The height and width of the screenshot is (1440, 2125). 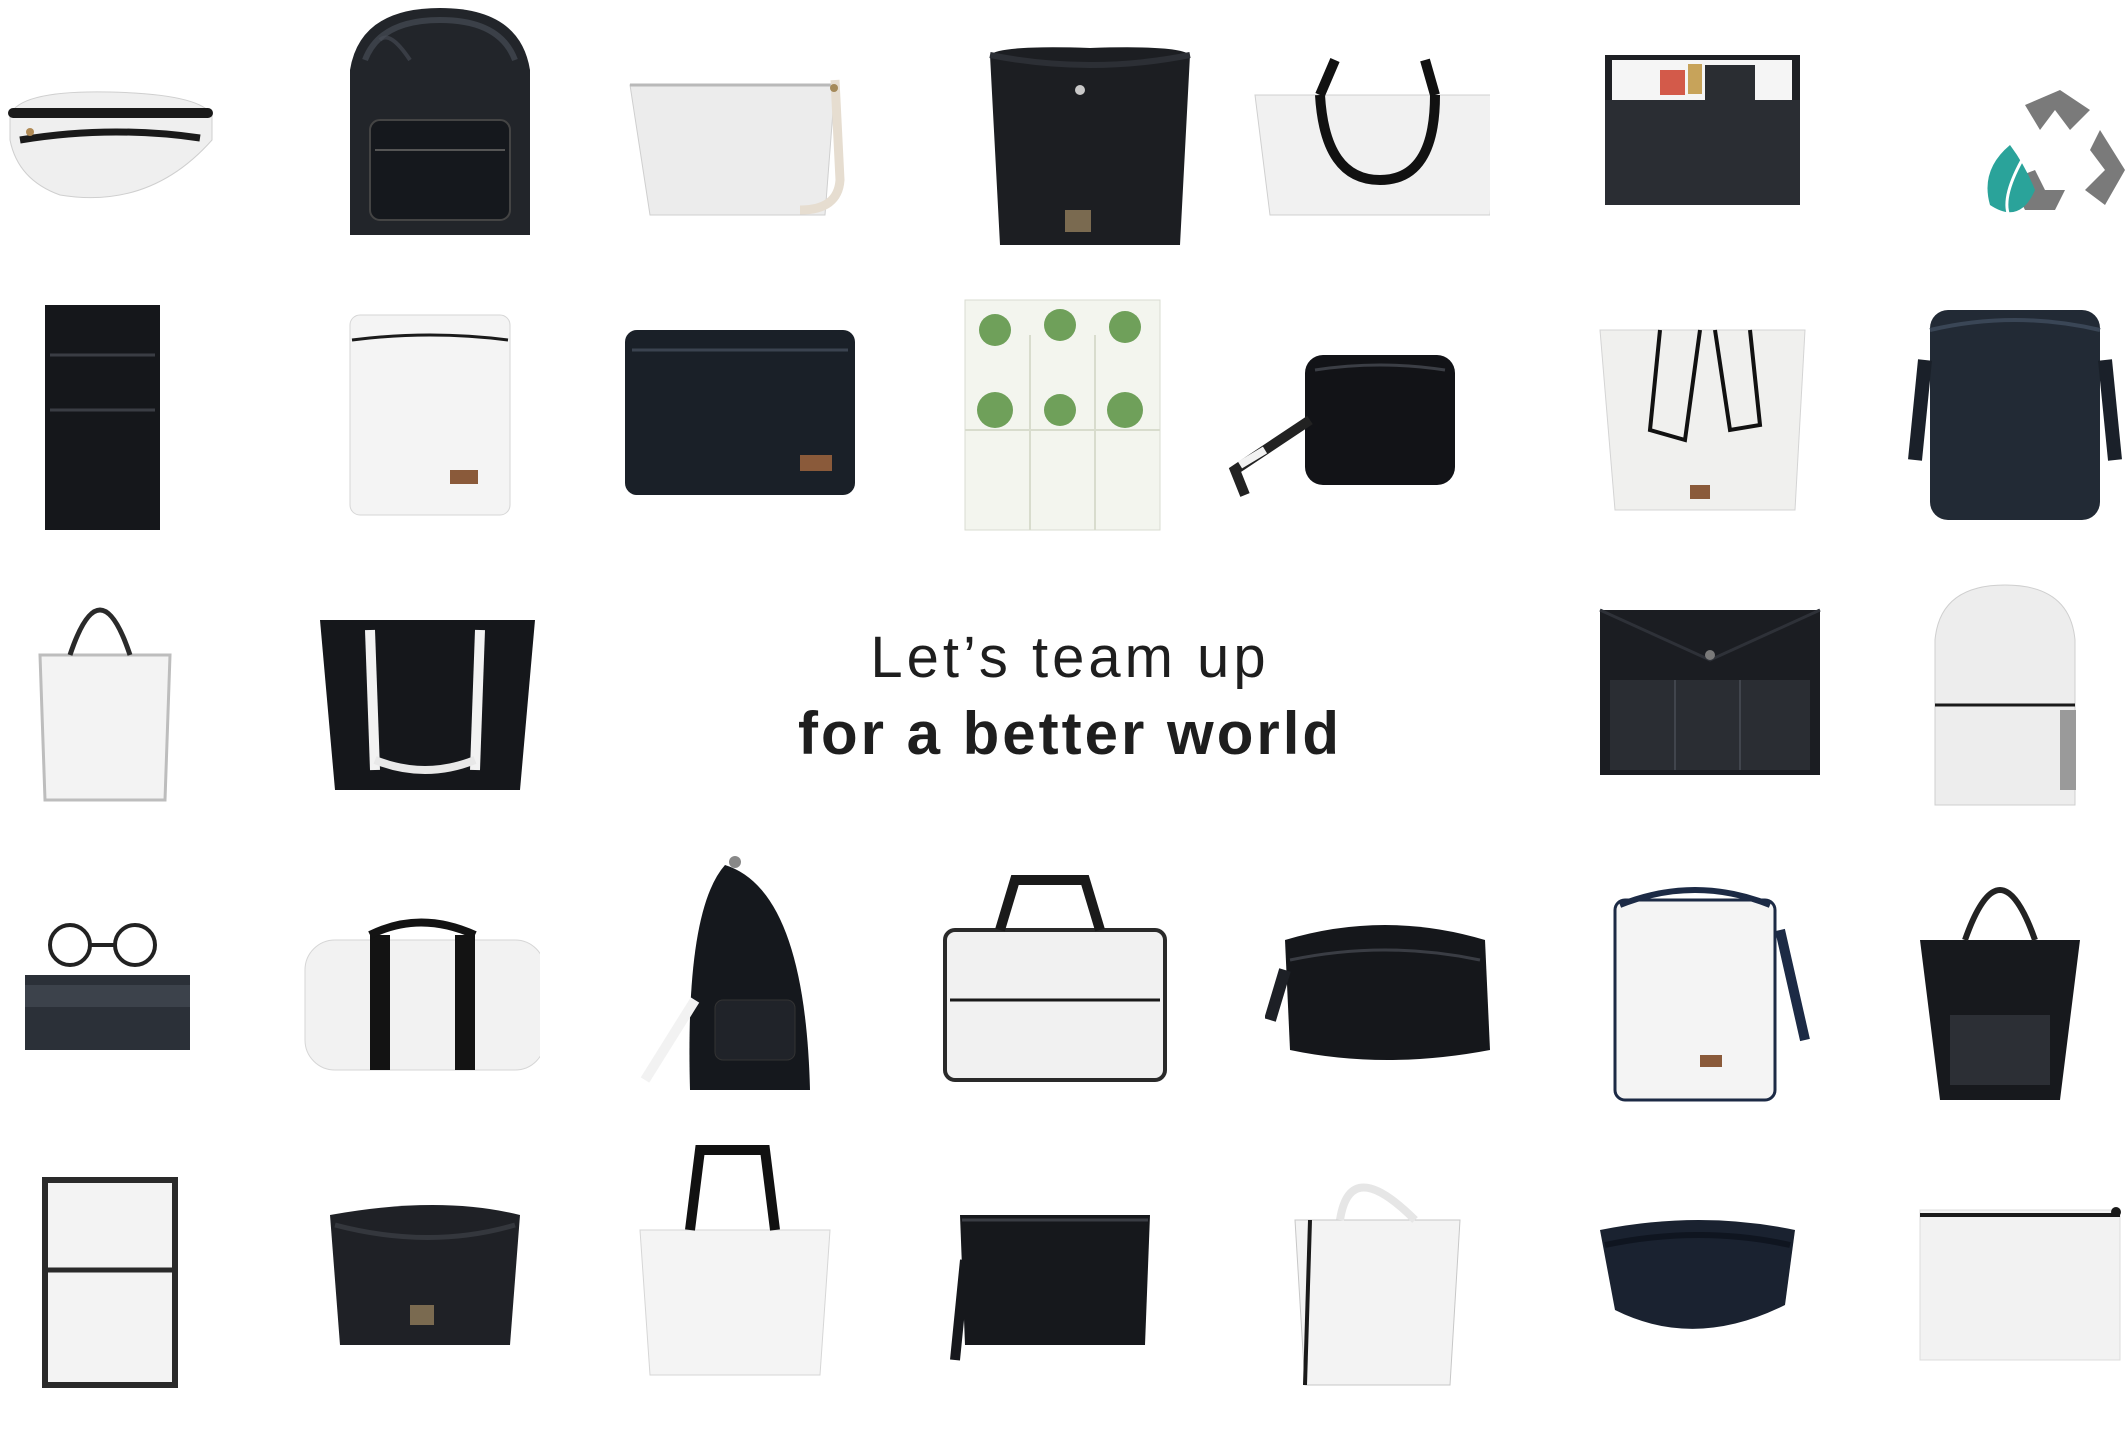 I want to click on black-toiletry-bag-image, so click(x=1385, y=1030).